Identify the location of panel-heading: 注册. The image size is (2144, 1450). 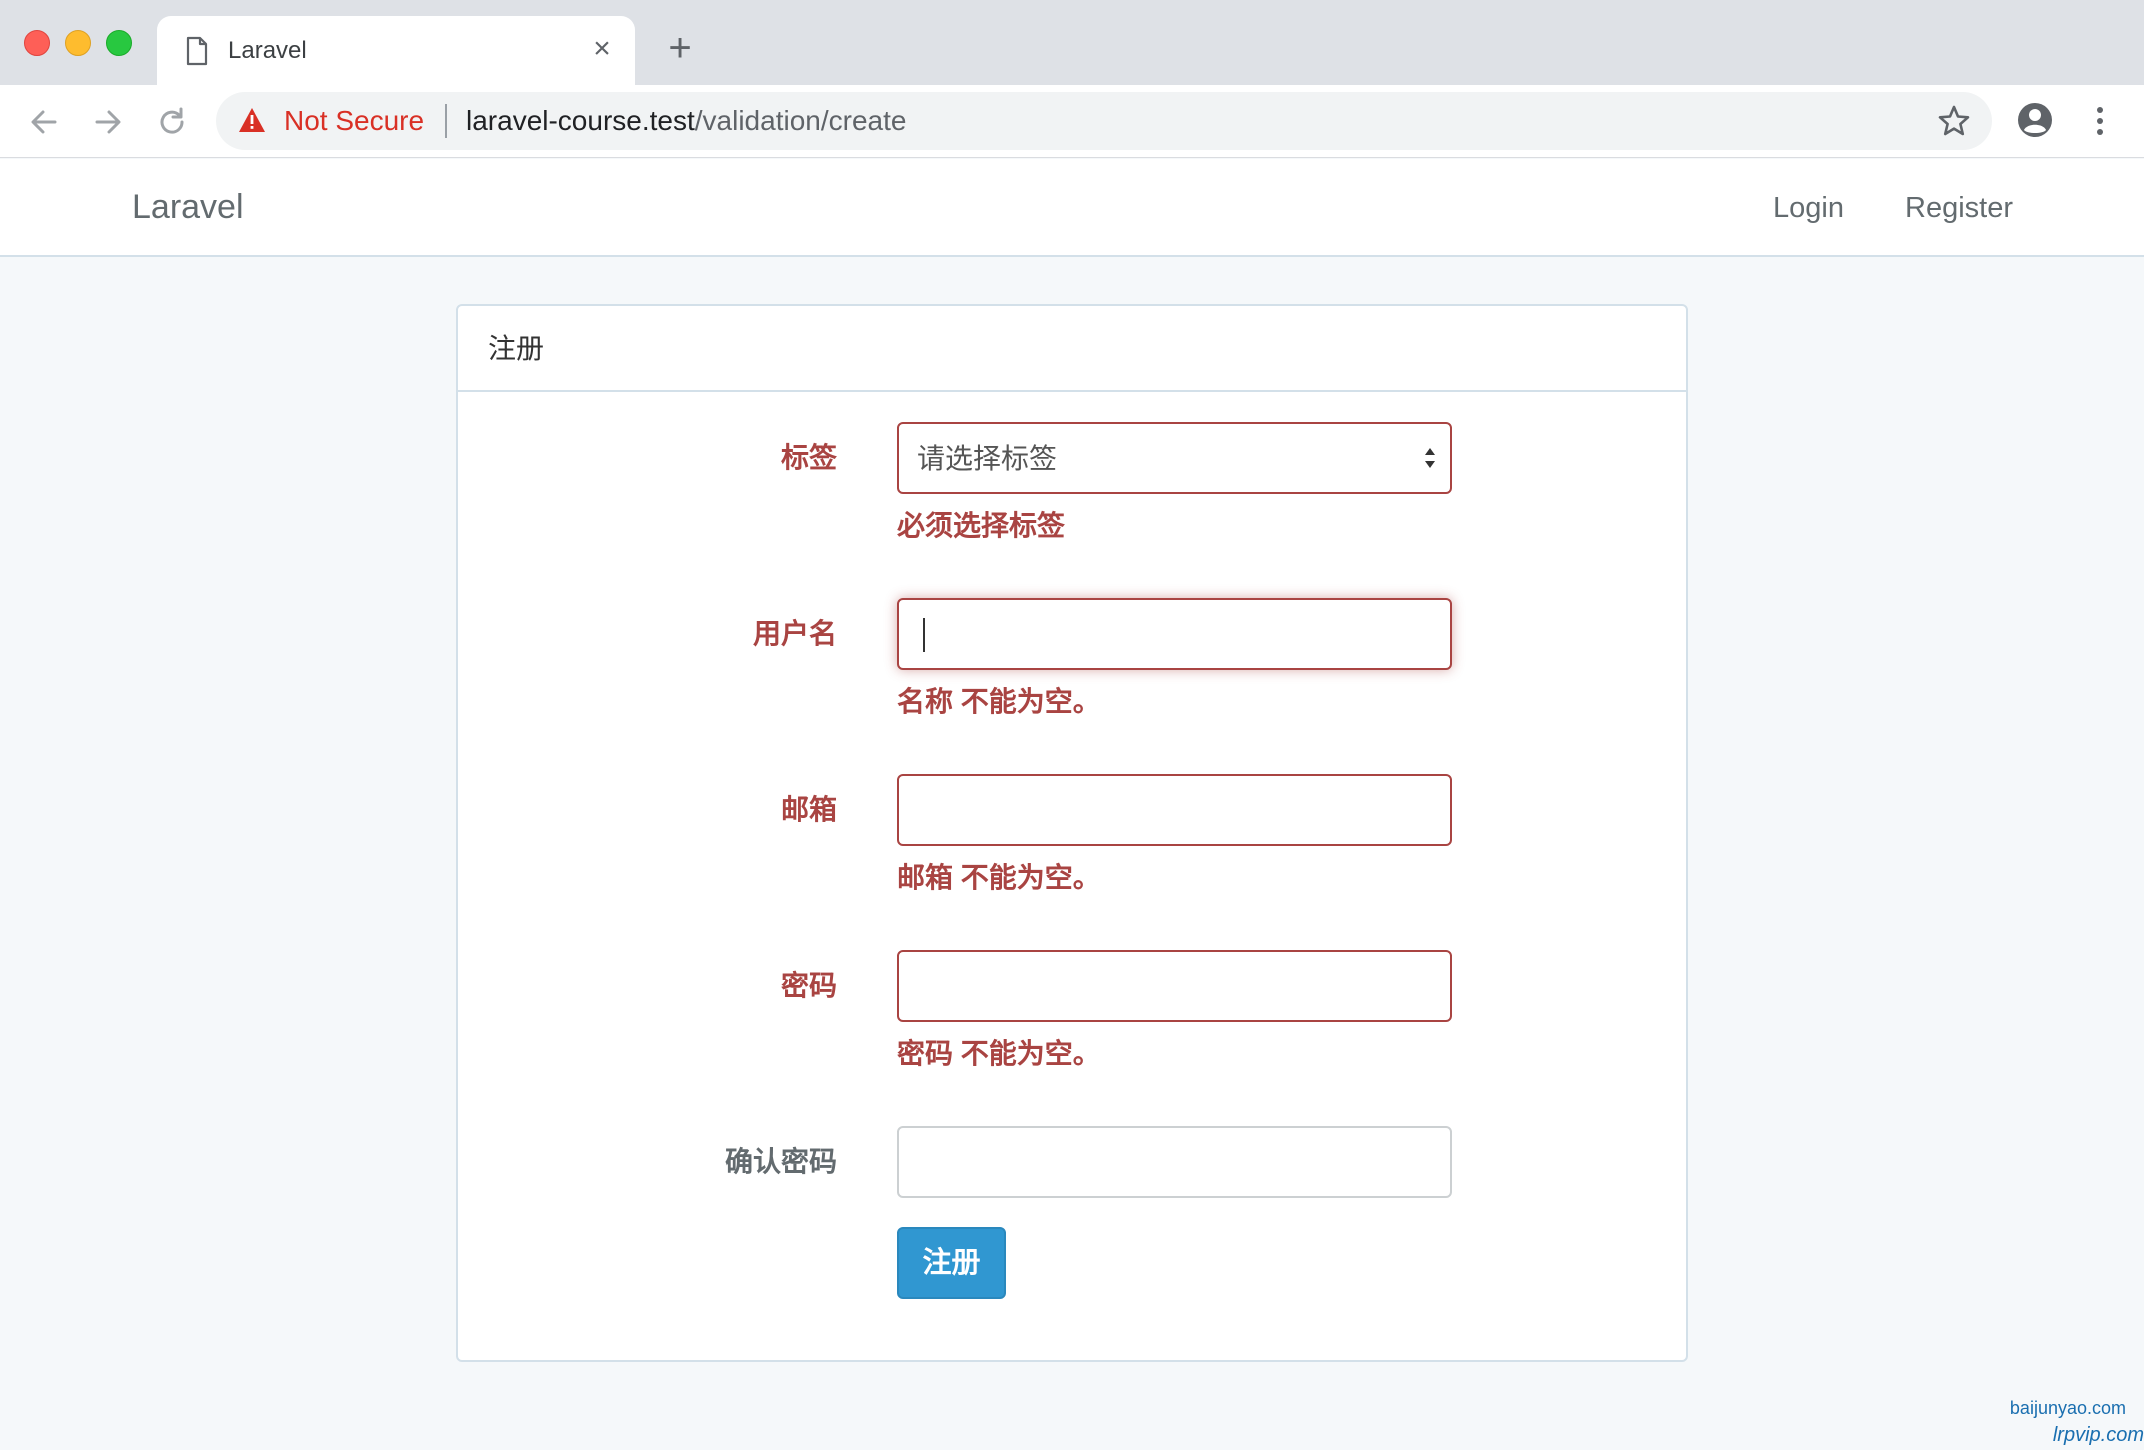
(1072, 349).